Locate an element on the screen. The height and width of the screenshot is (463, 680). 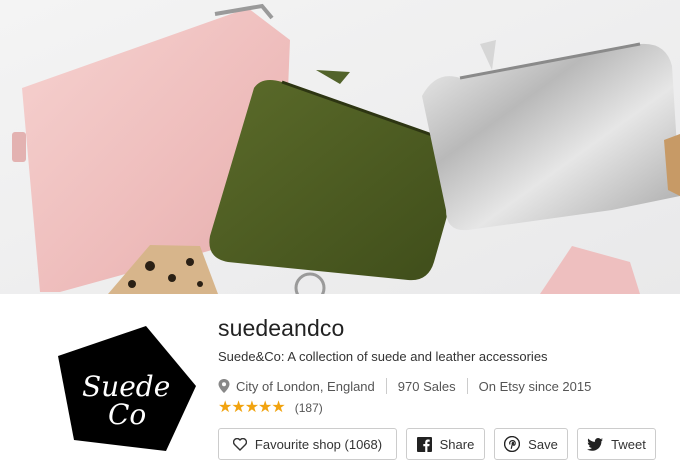
share-facebook-button: Share is located at coordinates (445, 444).